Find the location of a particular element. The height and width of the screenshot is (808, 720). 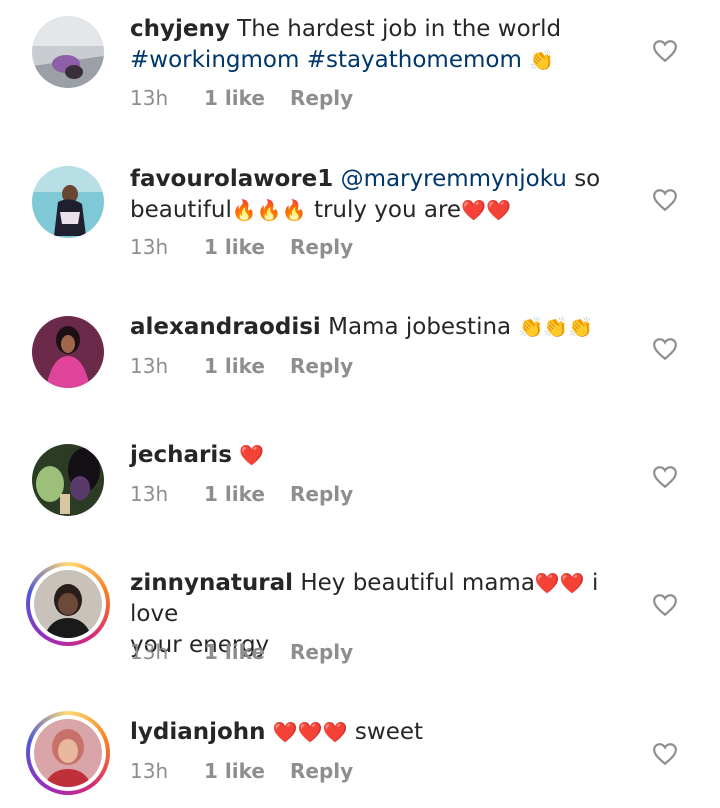

comment-text: sweet is located at coordinates (389, 732).